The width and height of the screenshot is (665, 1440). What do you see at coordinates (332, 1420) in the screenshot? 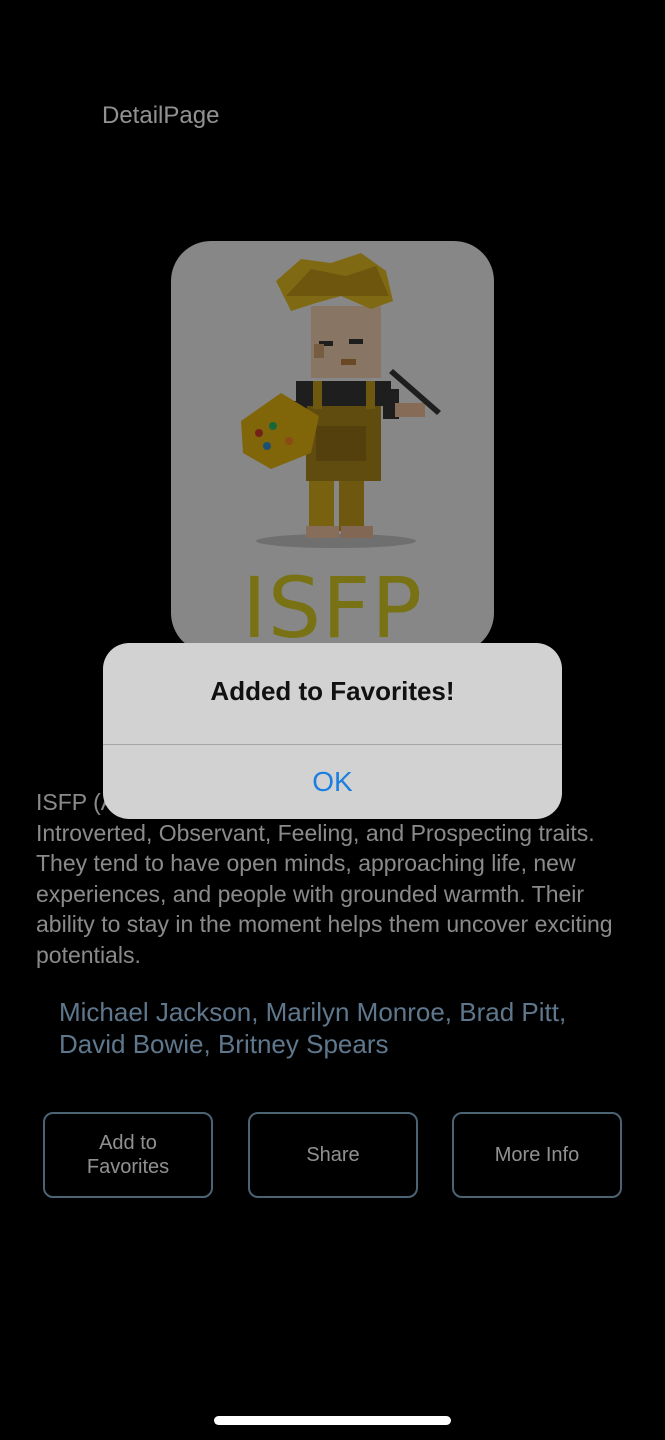
I see `home-indicator` at bounding box center [332, 1420].